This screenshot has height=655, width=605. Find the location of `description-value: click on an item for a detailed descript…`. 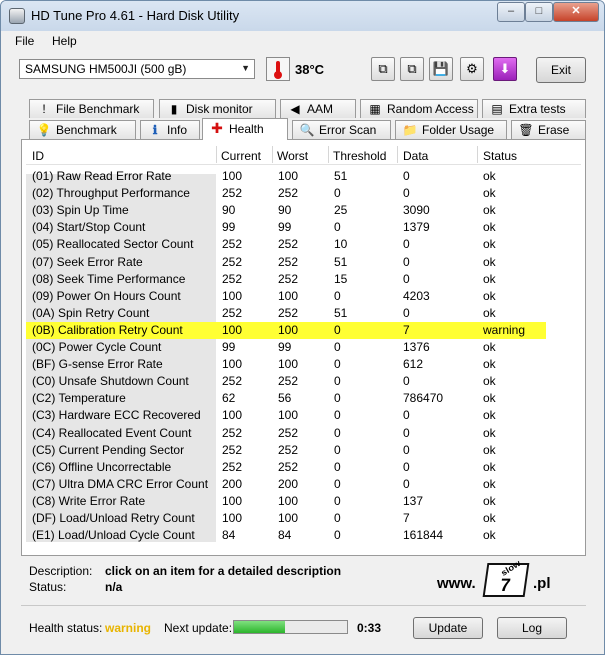

description-value: click on an item for a detailed descript… is located at coordinates (223, 571).